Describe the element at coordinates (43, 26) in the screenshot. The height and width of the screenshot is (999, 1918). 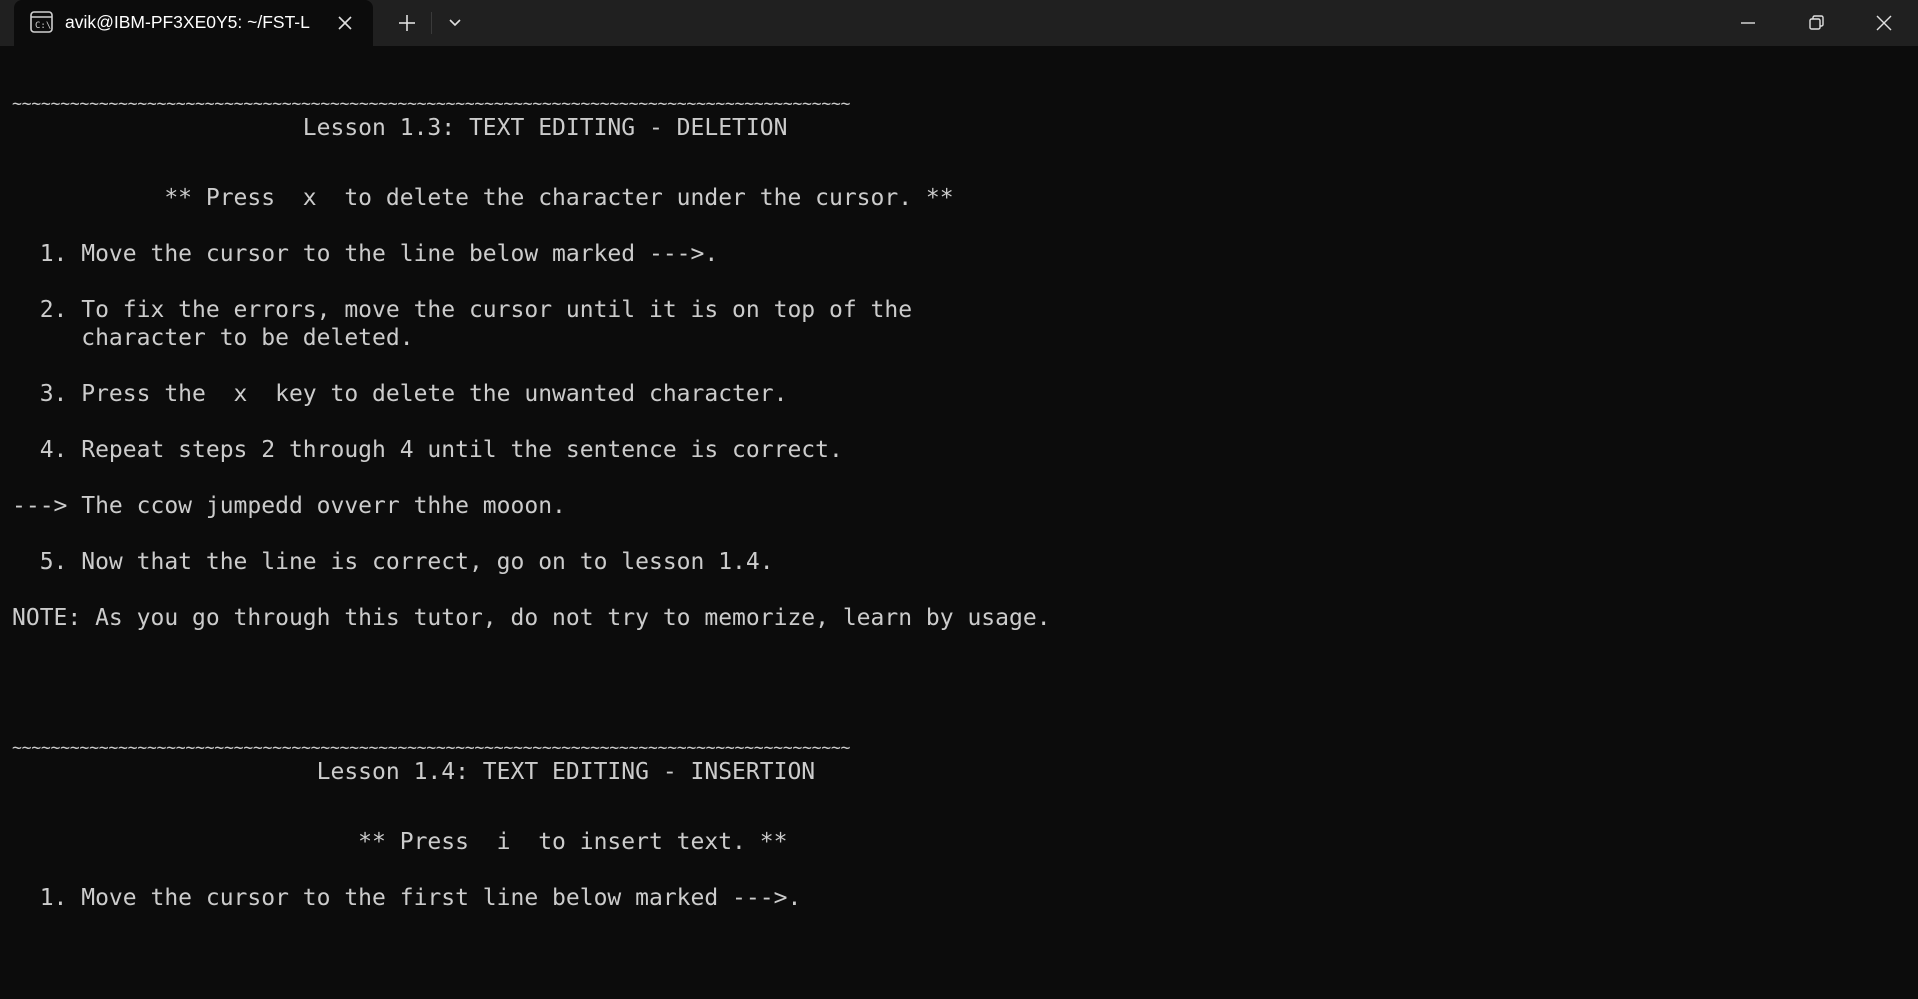
I see `svg-text: C:\` at that location.